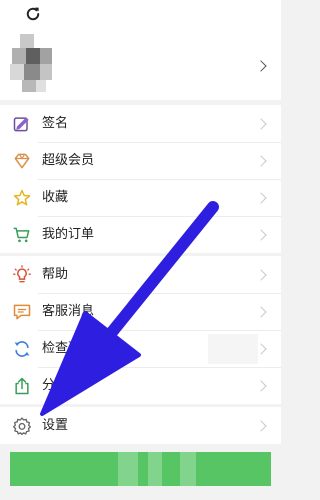 This screenshot has width=320, height=500. I want to click on menu-item-settings: 设置, so click(140, 425).